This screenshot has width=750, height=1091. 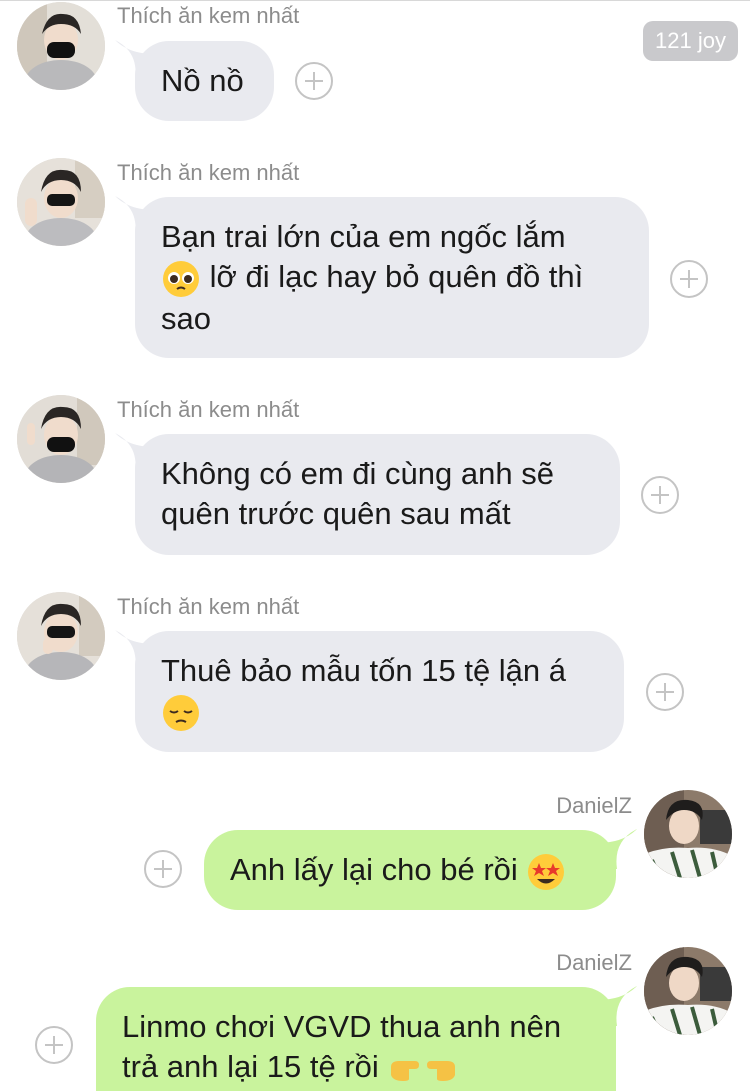 I want to click on pleading-face-emoji, so click(x=181, y=279).